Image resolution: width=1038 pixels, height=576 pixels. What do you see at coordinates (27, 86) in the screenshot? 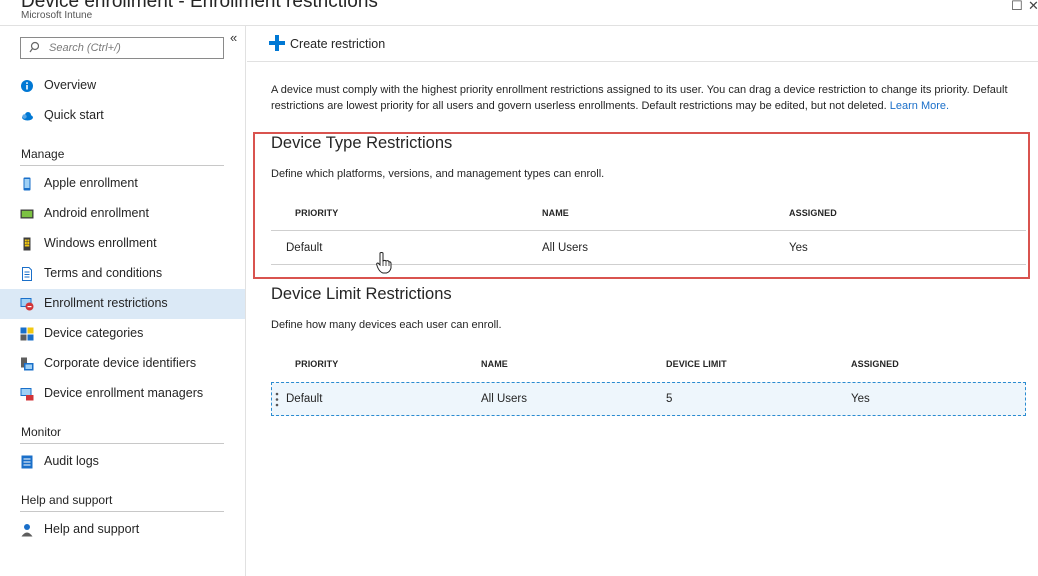
I see `info-icon` at bounding box center [27, 86].